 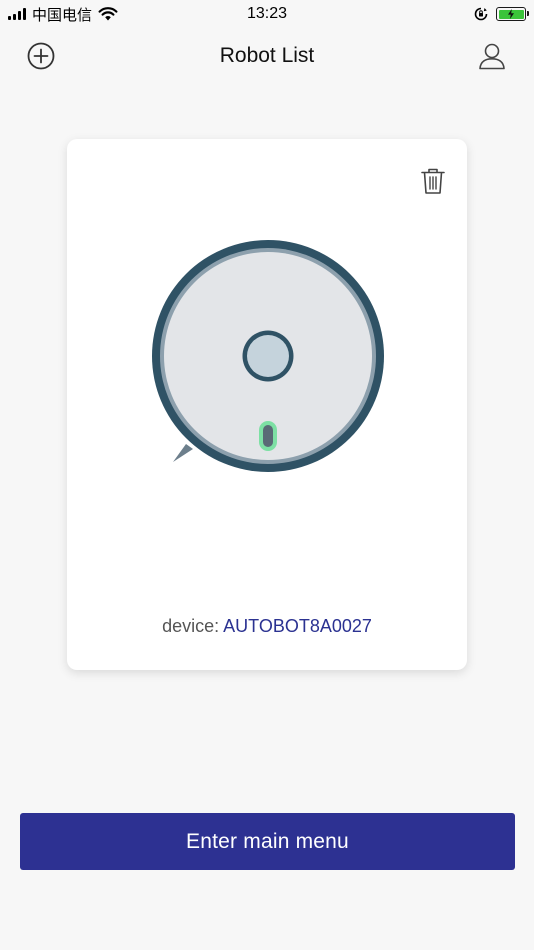 I want to click on battery-icon, so click(x=512, y=14).